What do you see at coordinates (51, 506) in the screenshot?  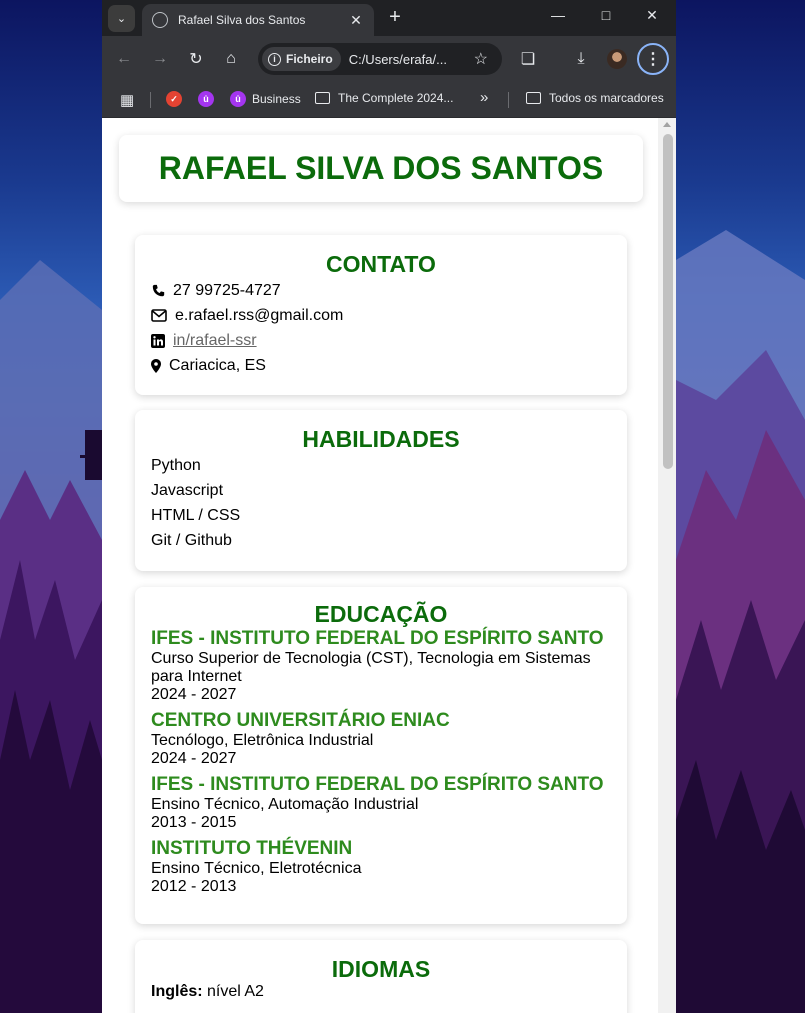 I see `desktop-wallpaper-left` at bounding box center [51, 506].